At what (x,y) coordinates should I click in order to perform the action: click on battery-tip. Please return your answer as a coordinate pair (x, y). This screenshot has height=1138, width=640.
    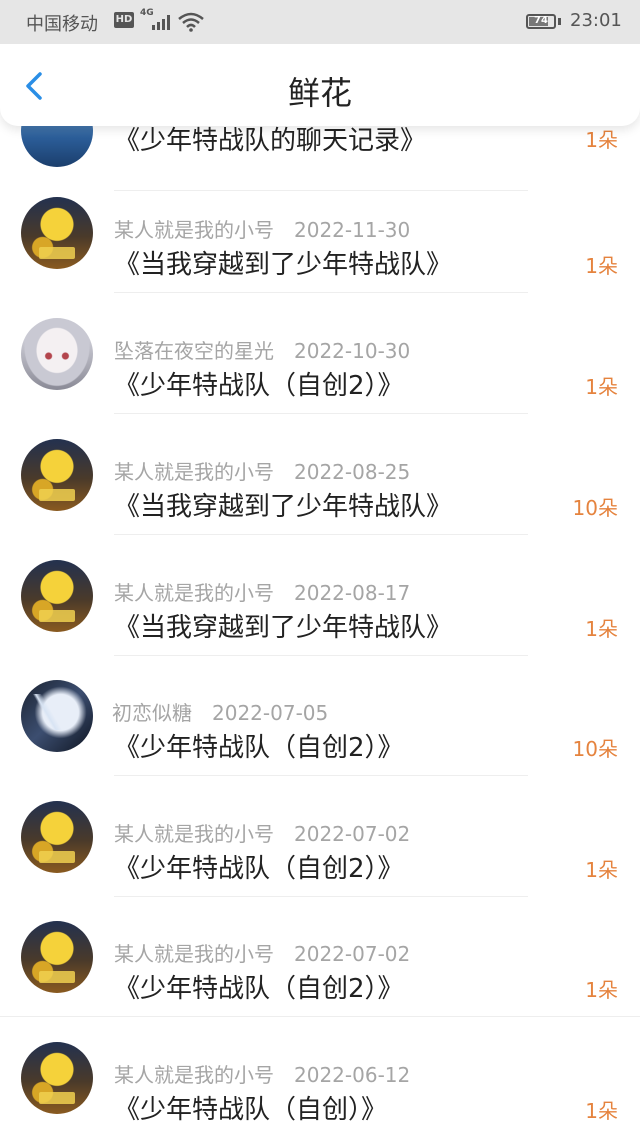
    Looking at the image, I should click on (559, 21).